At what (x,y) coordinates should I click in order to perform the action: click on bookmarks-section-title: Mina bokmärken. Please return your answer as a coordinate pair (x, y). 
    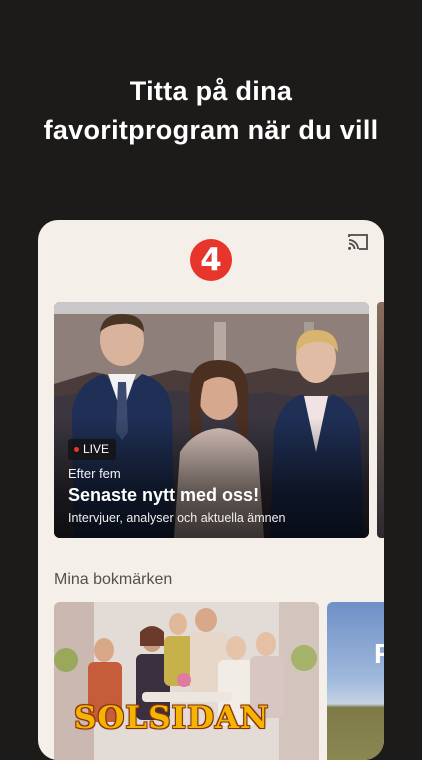
    Looking at the image, I should click on (113, 579).